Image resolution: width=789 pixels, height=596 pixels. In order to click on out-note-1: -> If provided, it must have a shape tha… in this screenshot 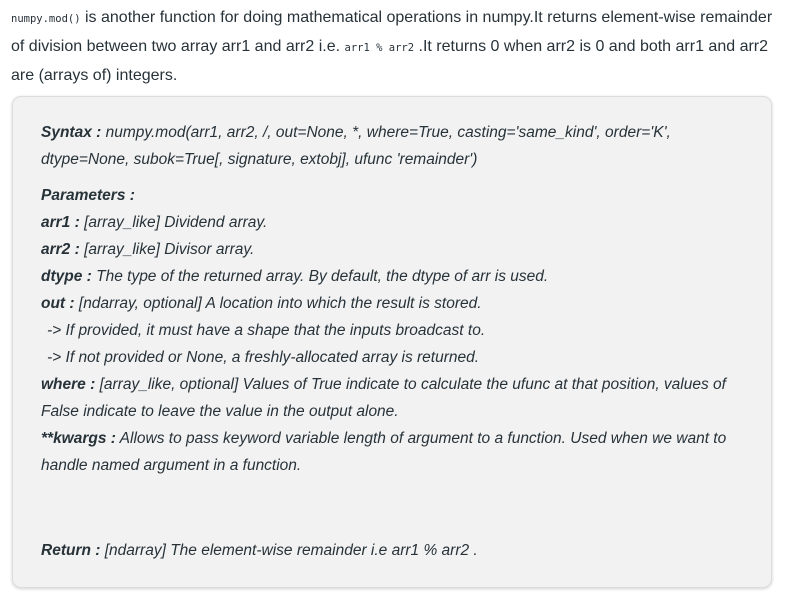, I will do `click(266, 330)`.